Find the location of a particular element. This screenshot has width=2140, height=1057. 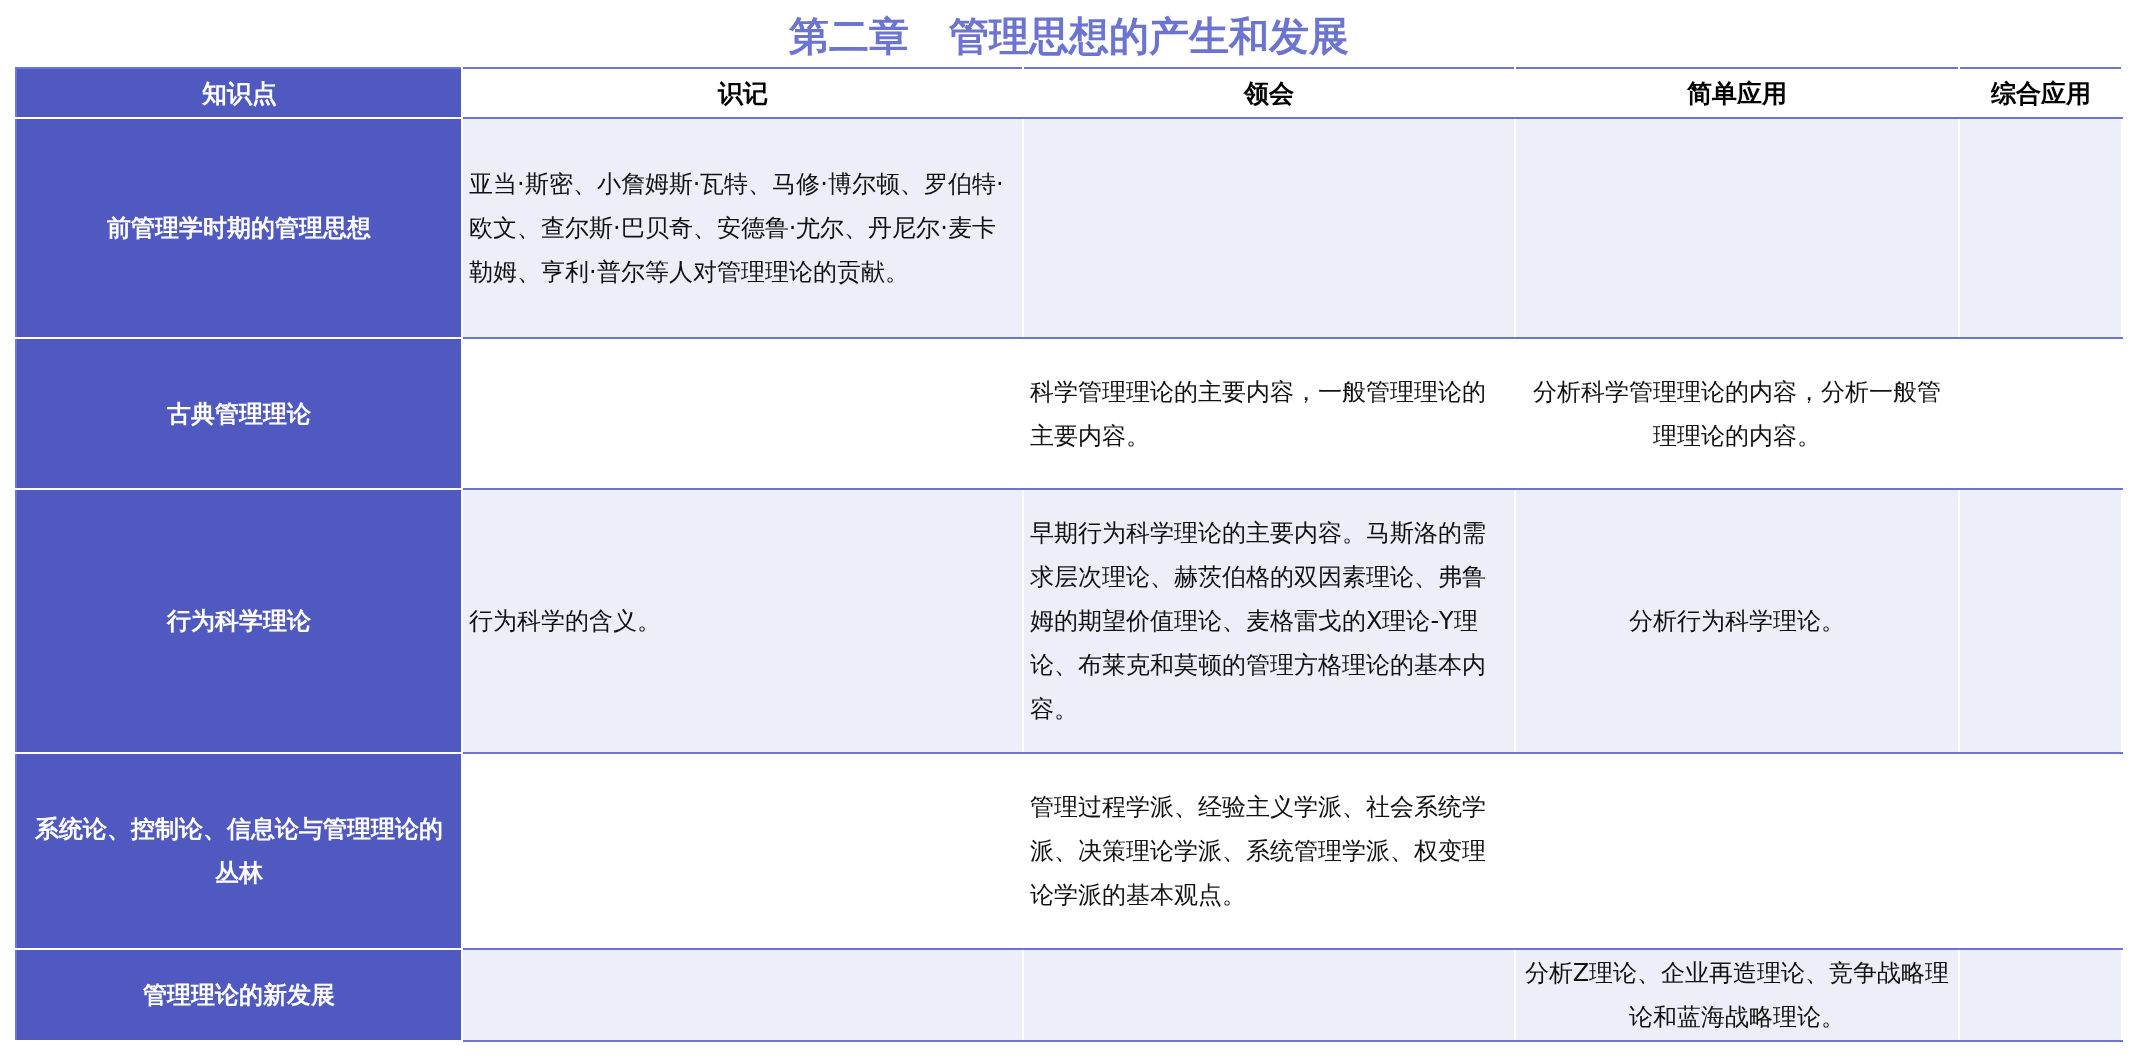

table-cell: 分析Z理论、企业再造理论、竞争战略理论和蓝海战略理论。 is located at coordinates (1737, 995).